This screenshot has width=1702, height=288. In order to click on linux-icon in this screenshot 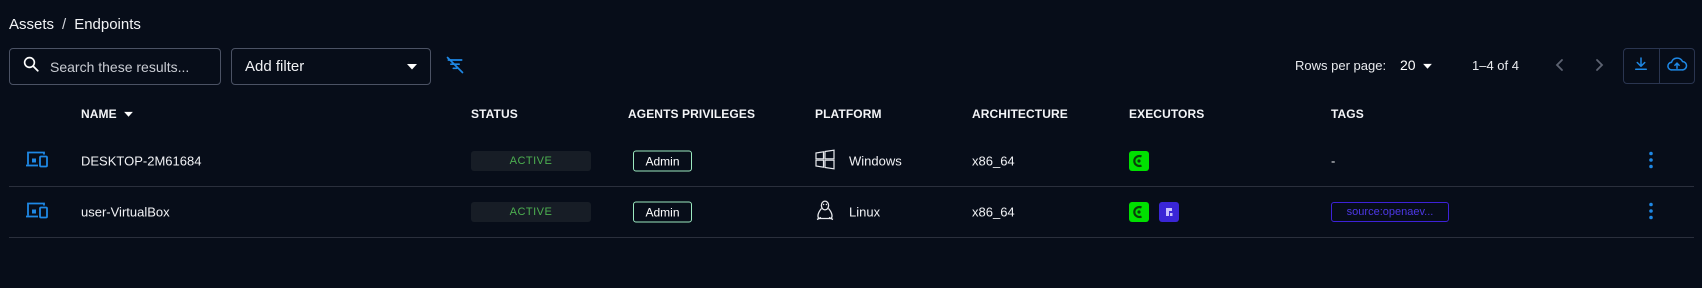, I will do `click(825, 212)`.